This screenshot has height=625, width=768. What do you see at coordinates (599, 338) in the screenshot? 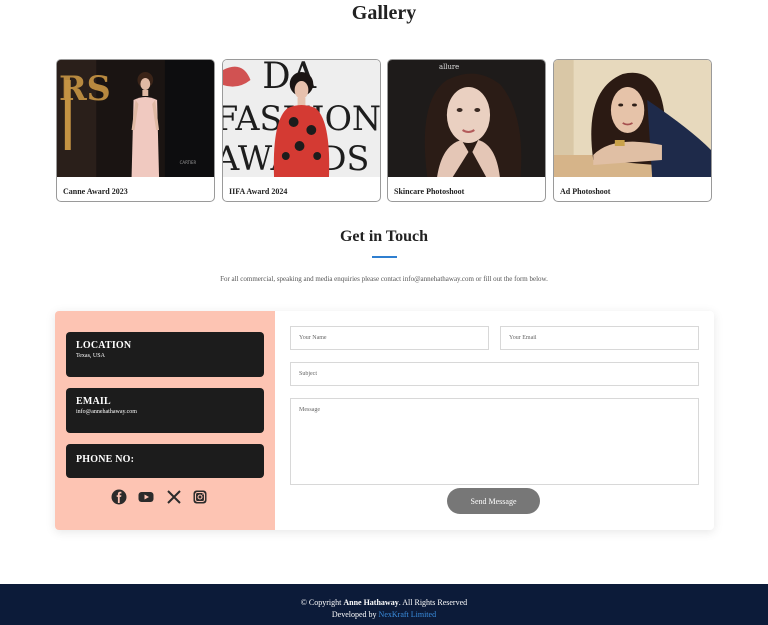
I see `email-field` at bounding box center [599, 338].